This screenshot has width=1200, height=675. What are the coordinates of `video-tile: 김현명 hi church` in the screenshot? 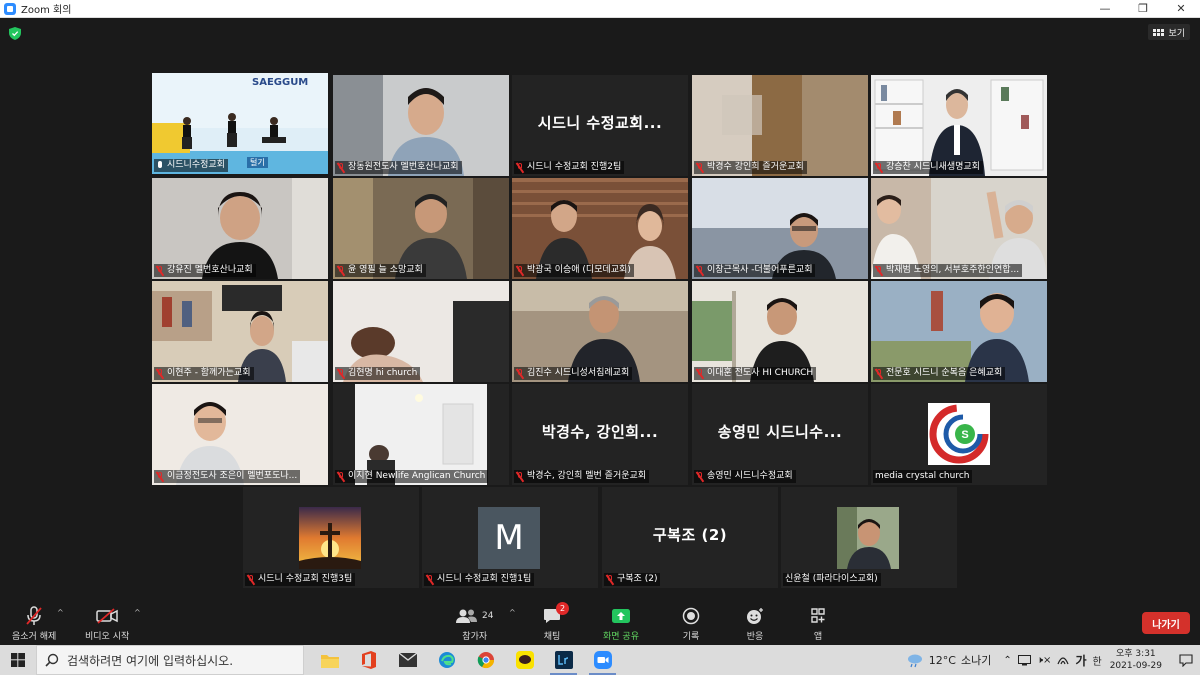 It's located at (421, 331).